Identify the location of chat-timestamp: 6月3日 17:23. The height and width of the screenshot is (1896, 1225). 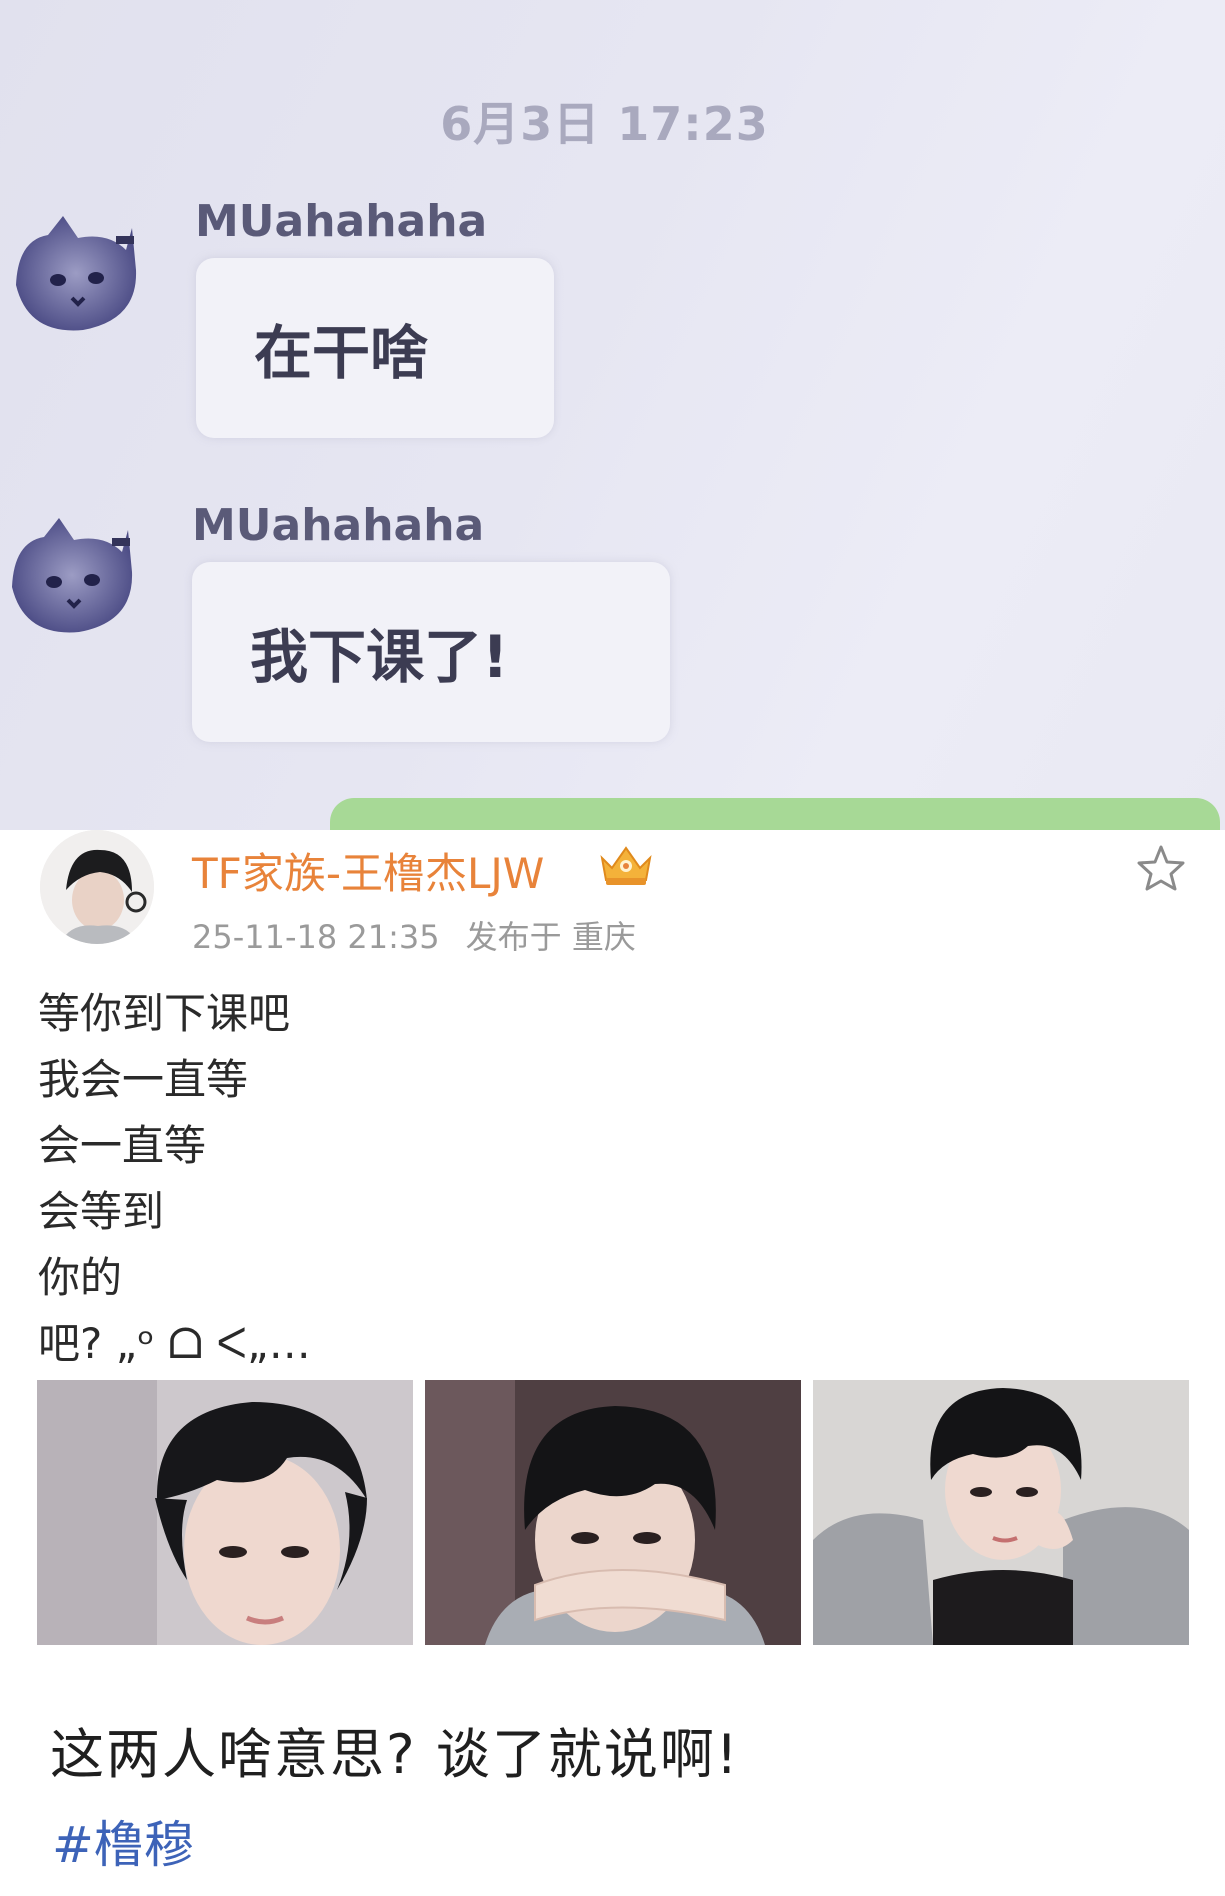
(604, 124).